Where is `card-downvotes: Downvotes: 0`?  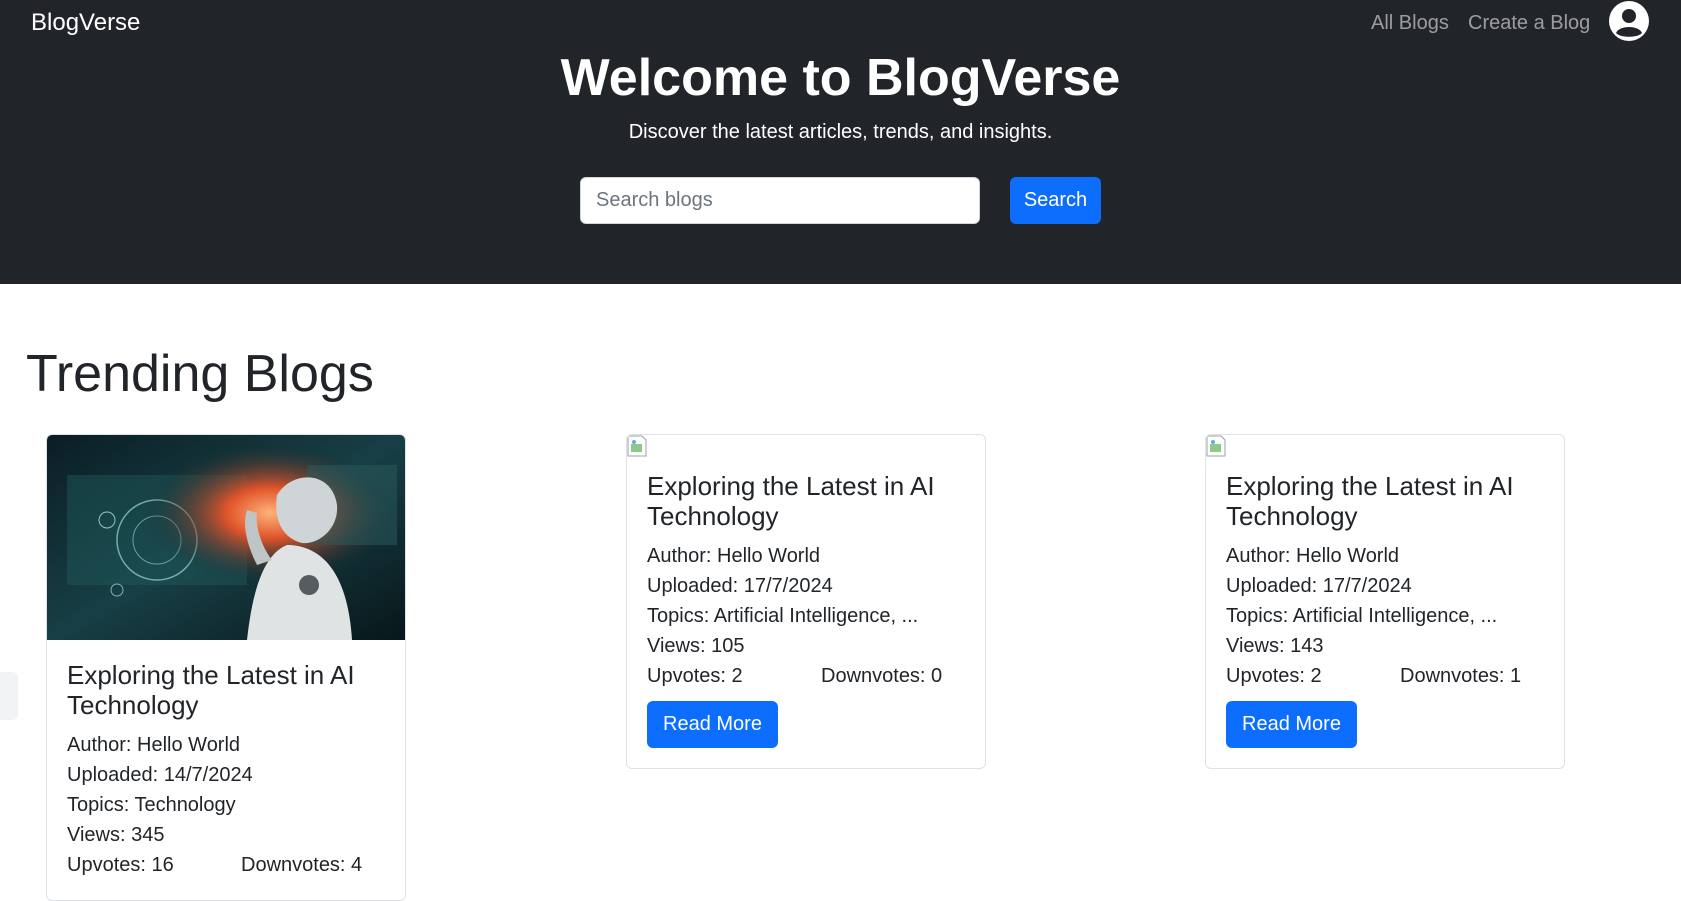
card-downvotes: Downvotes: 0 is located at coordinates (882, 676).